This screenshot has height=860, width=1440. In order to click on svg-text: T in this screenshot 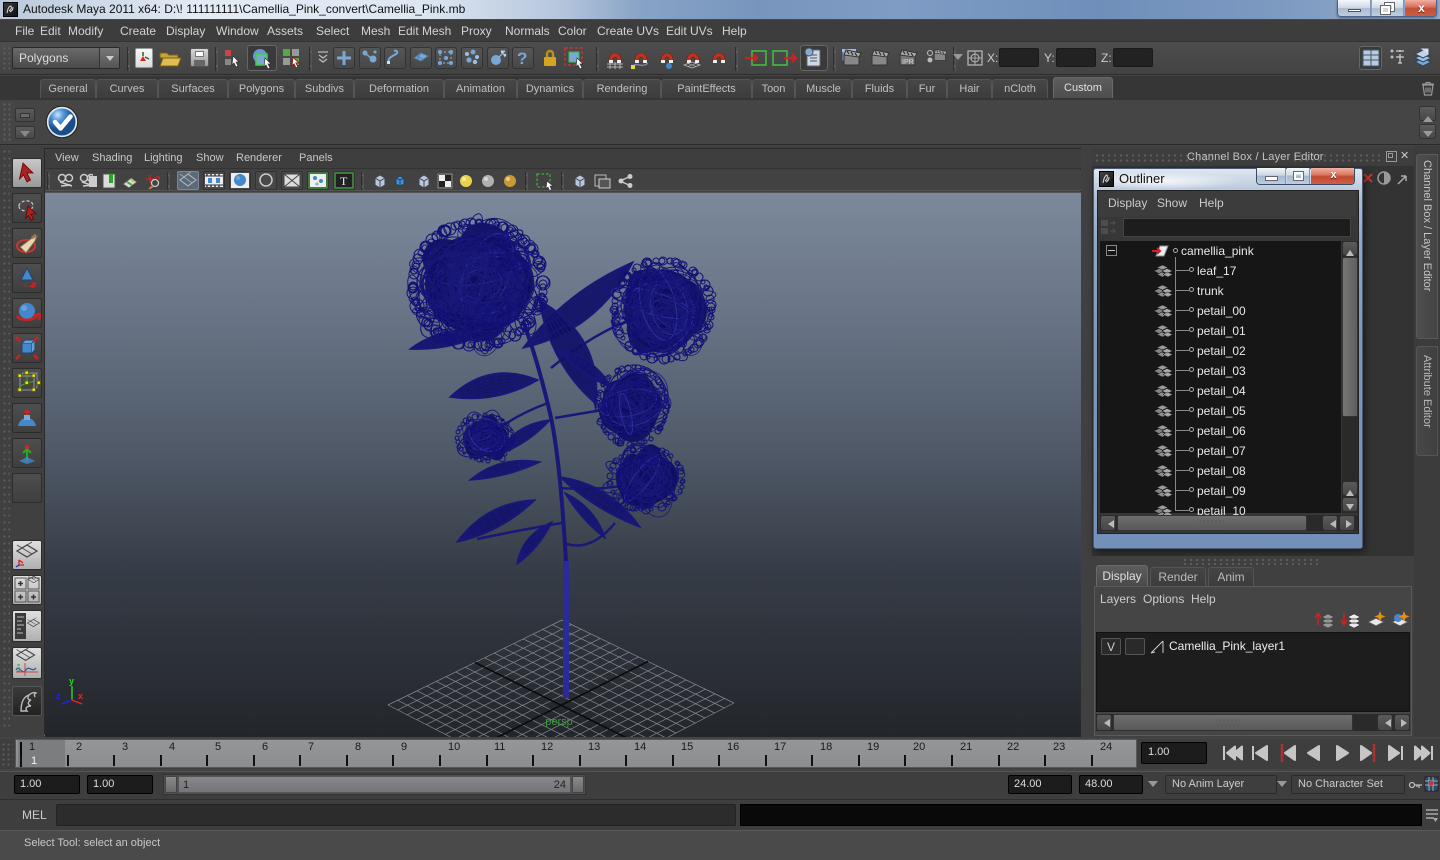, I will do `click(344, 181)`.